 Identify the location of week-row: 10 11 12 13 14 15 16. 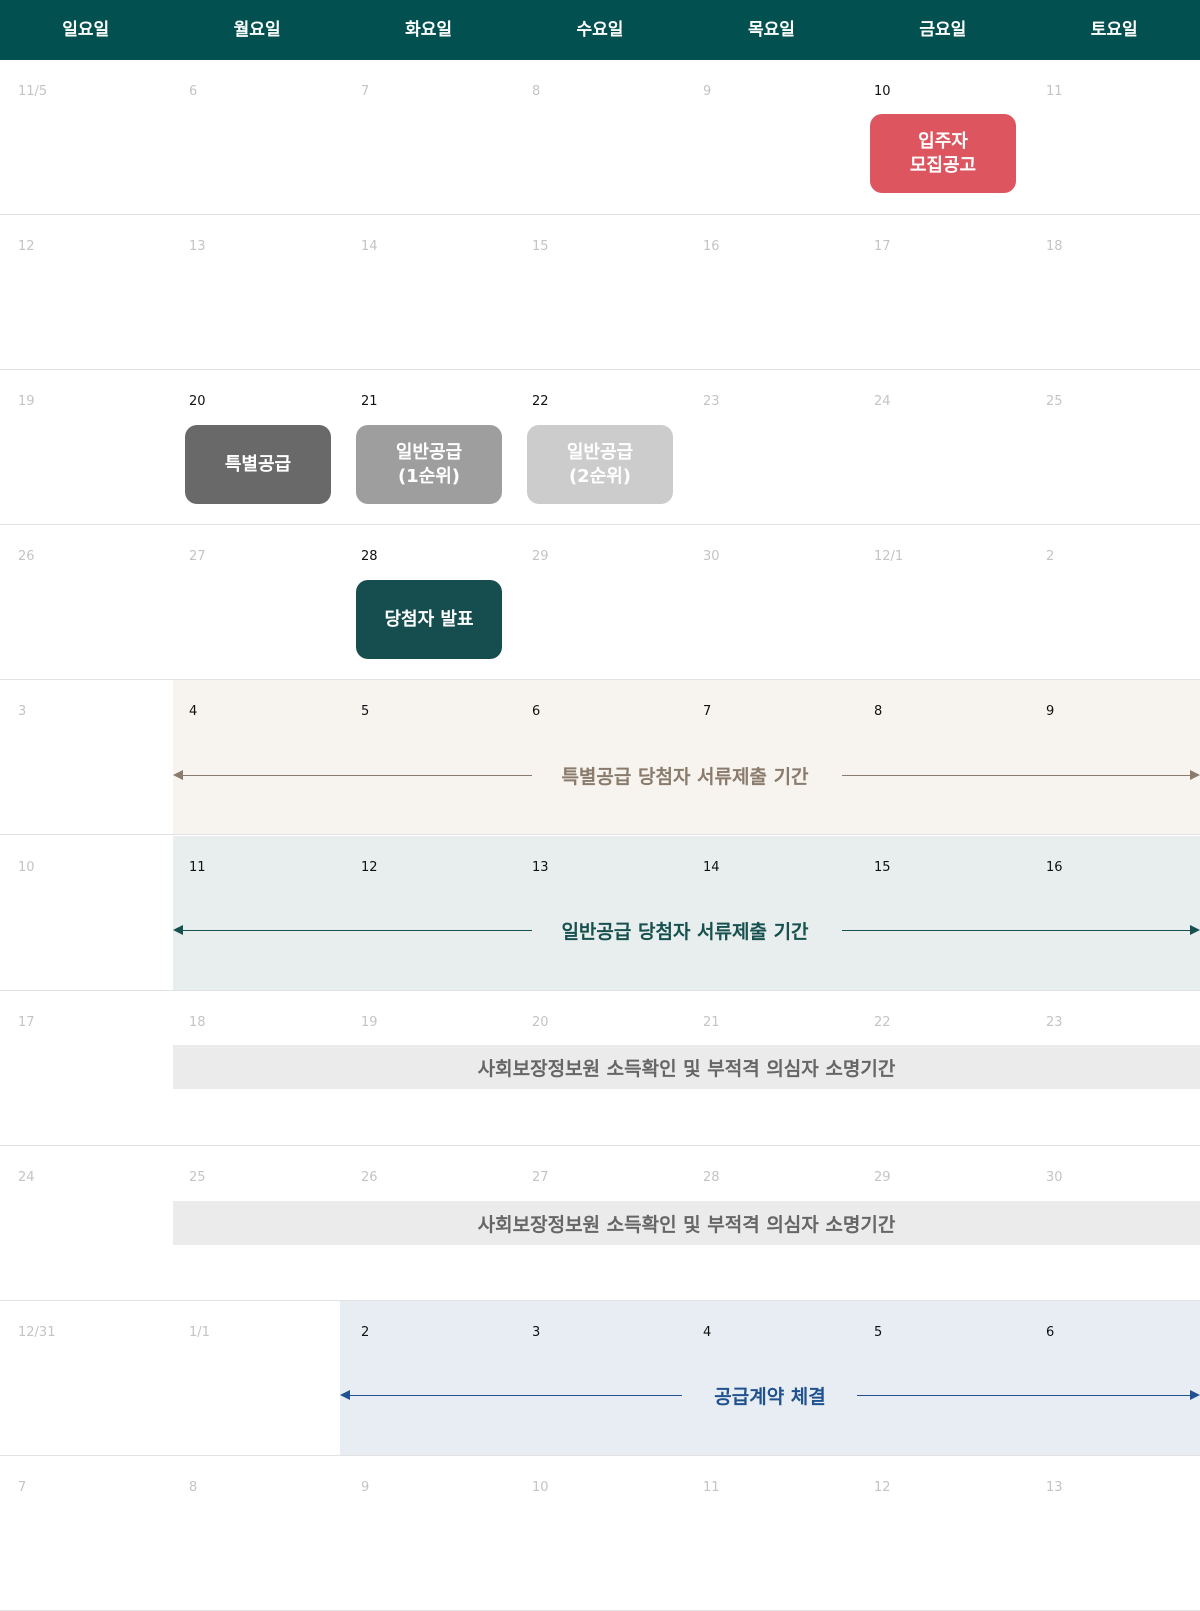
(600, 913).